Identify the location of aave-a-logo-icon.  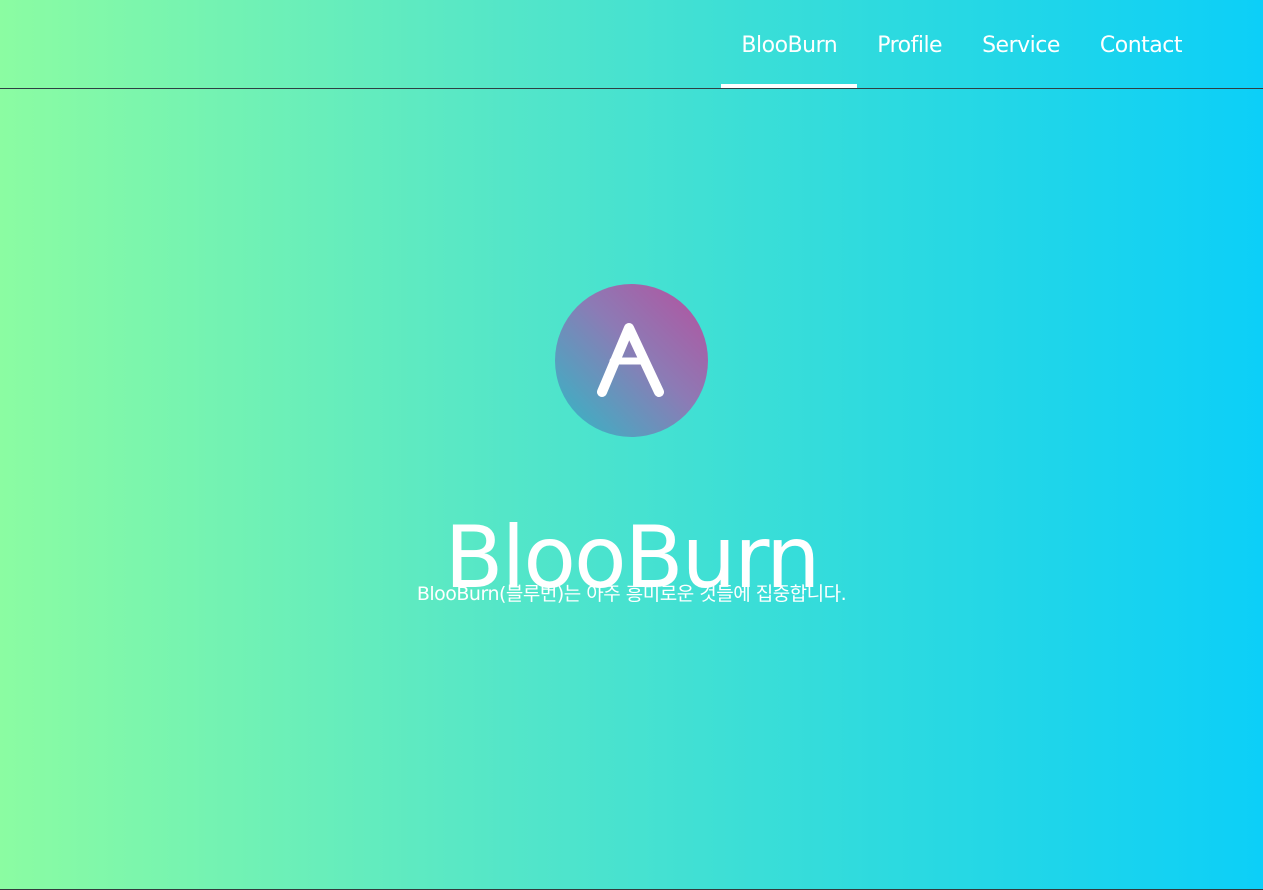
(630, 360).